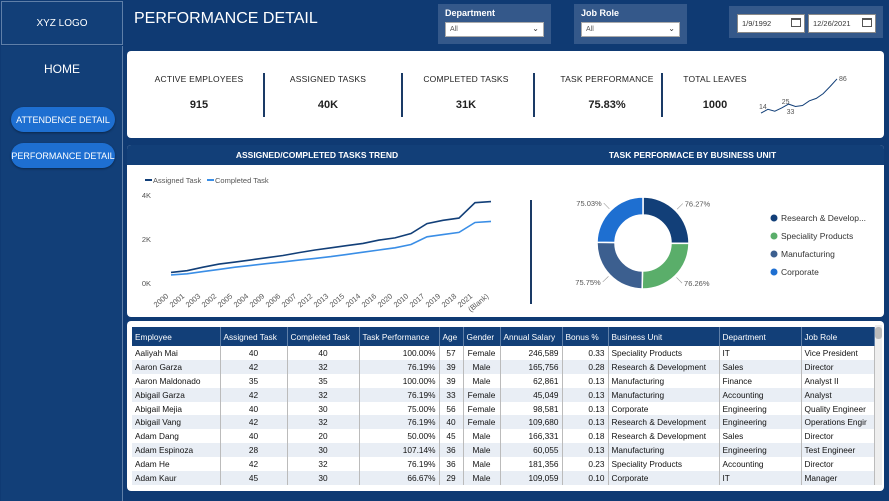 This screenshot has height=501, width=889. What do you see at coordinates (760, 366) in the screenshot?
I see `table-cell: Sales` at bounding box center [760, 366].